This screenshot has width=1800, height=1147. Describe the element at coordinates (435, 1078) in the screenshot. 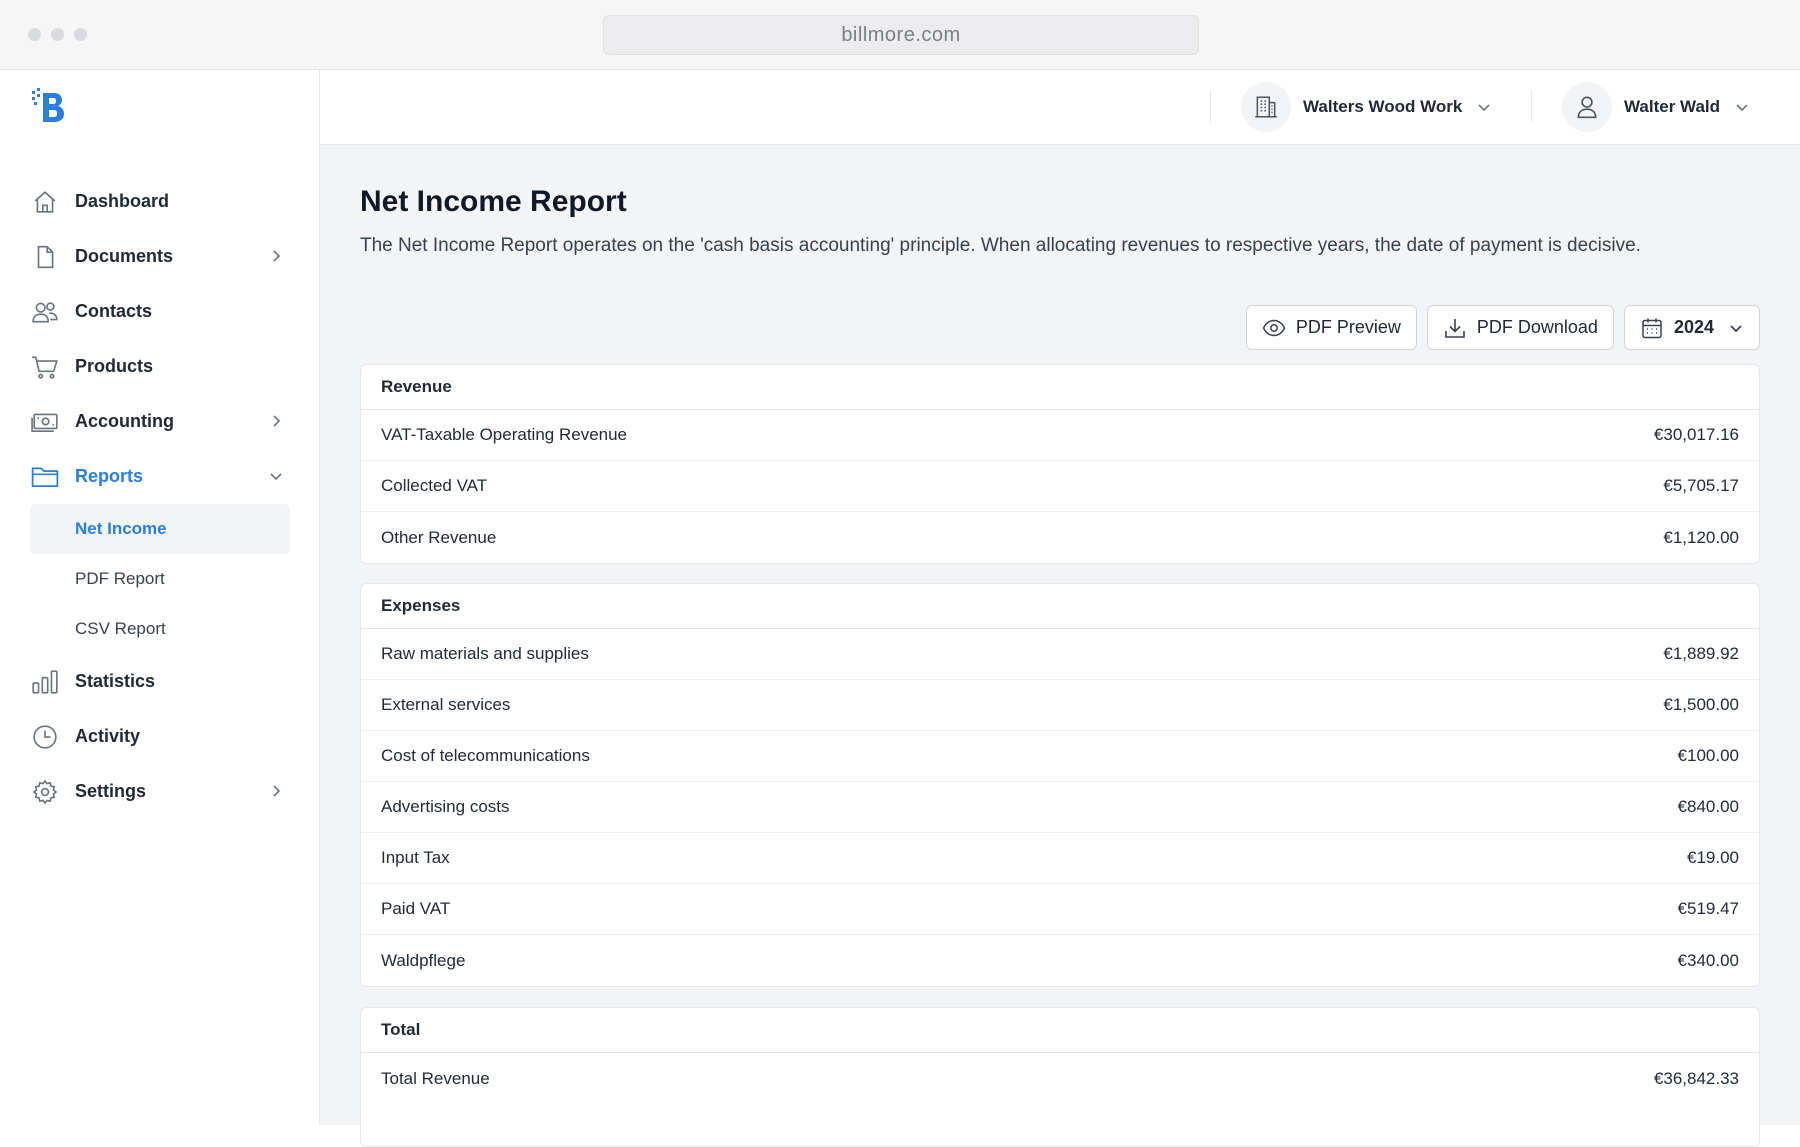

I see `row-label: Total Revenue` at that location.